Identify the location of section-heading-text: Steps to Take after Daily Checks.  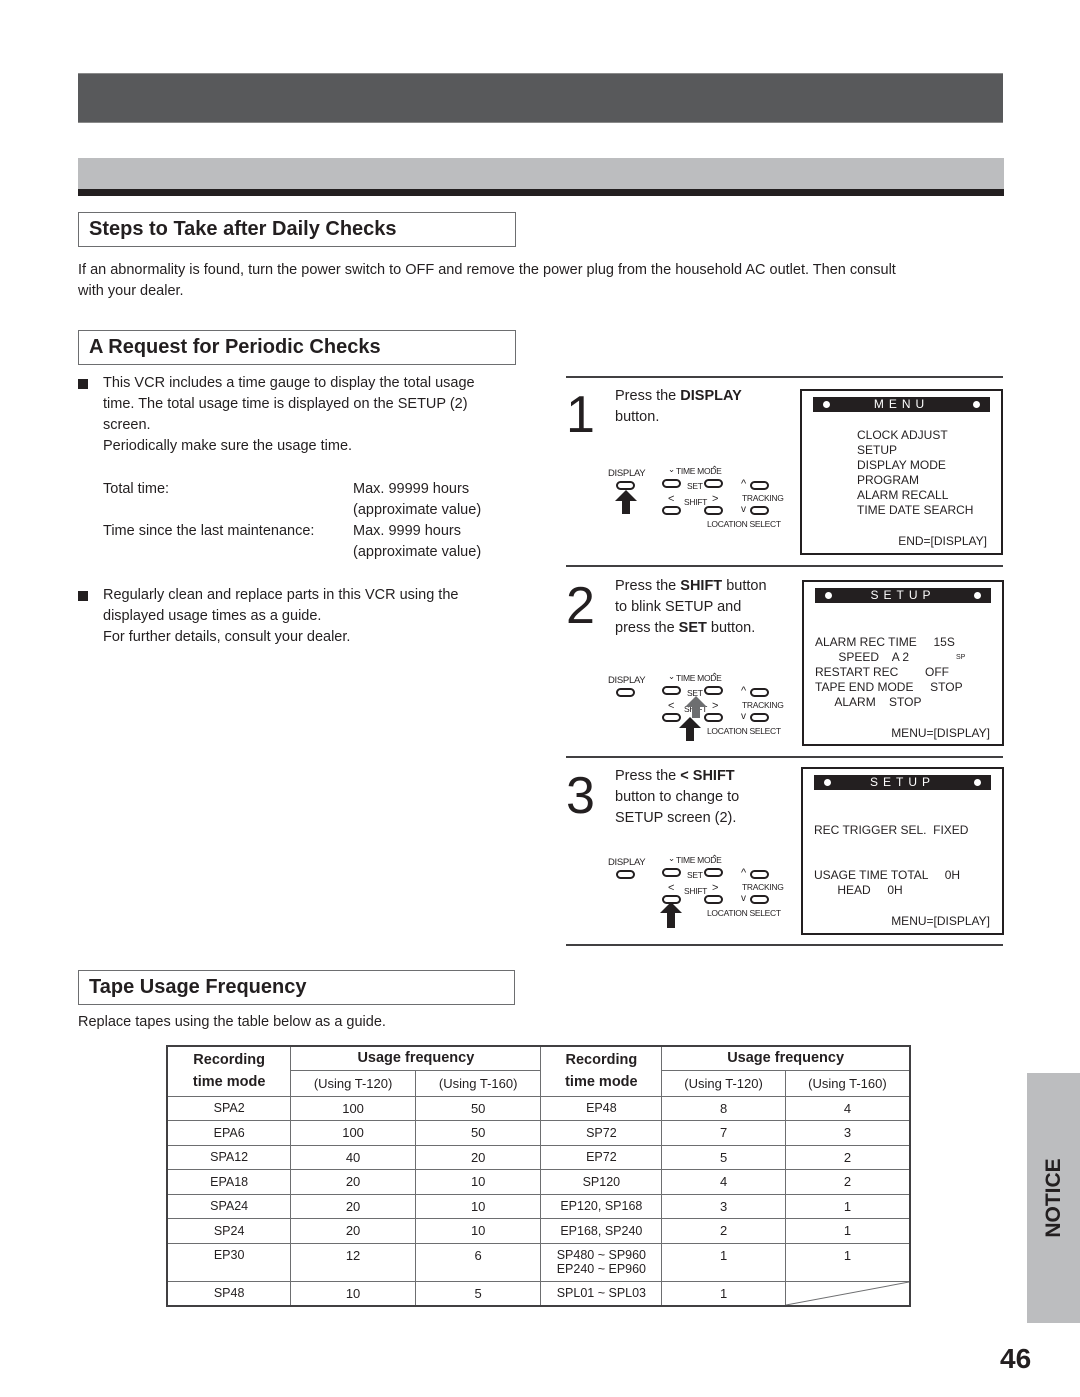
(243, 229).